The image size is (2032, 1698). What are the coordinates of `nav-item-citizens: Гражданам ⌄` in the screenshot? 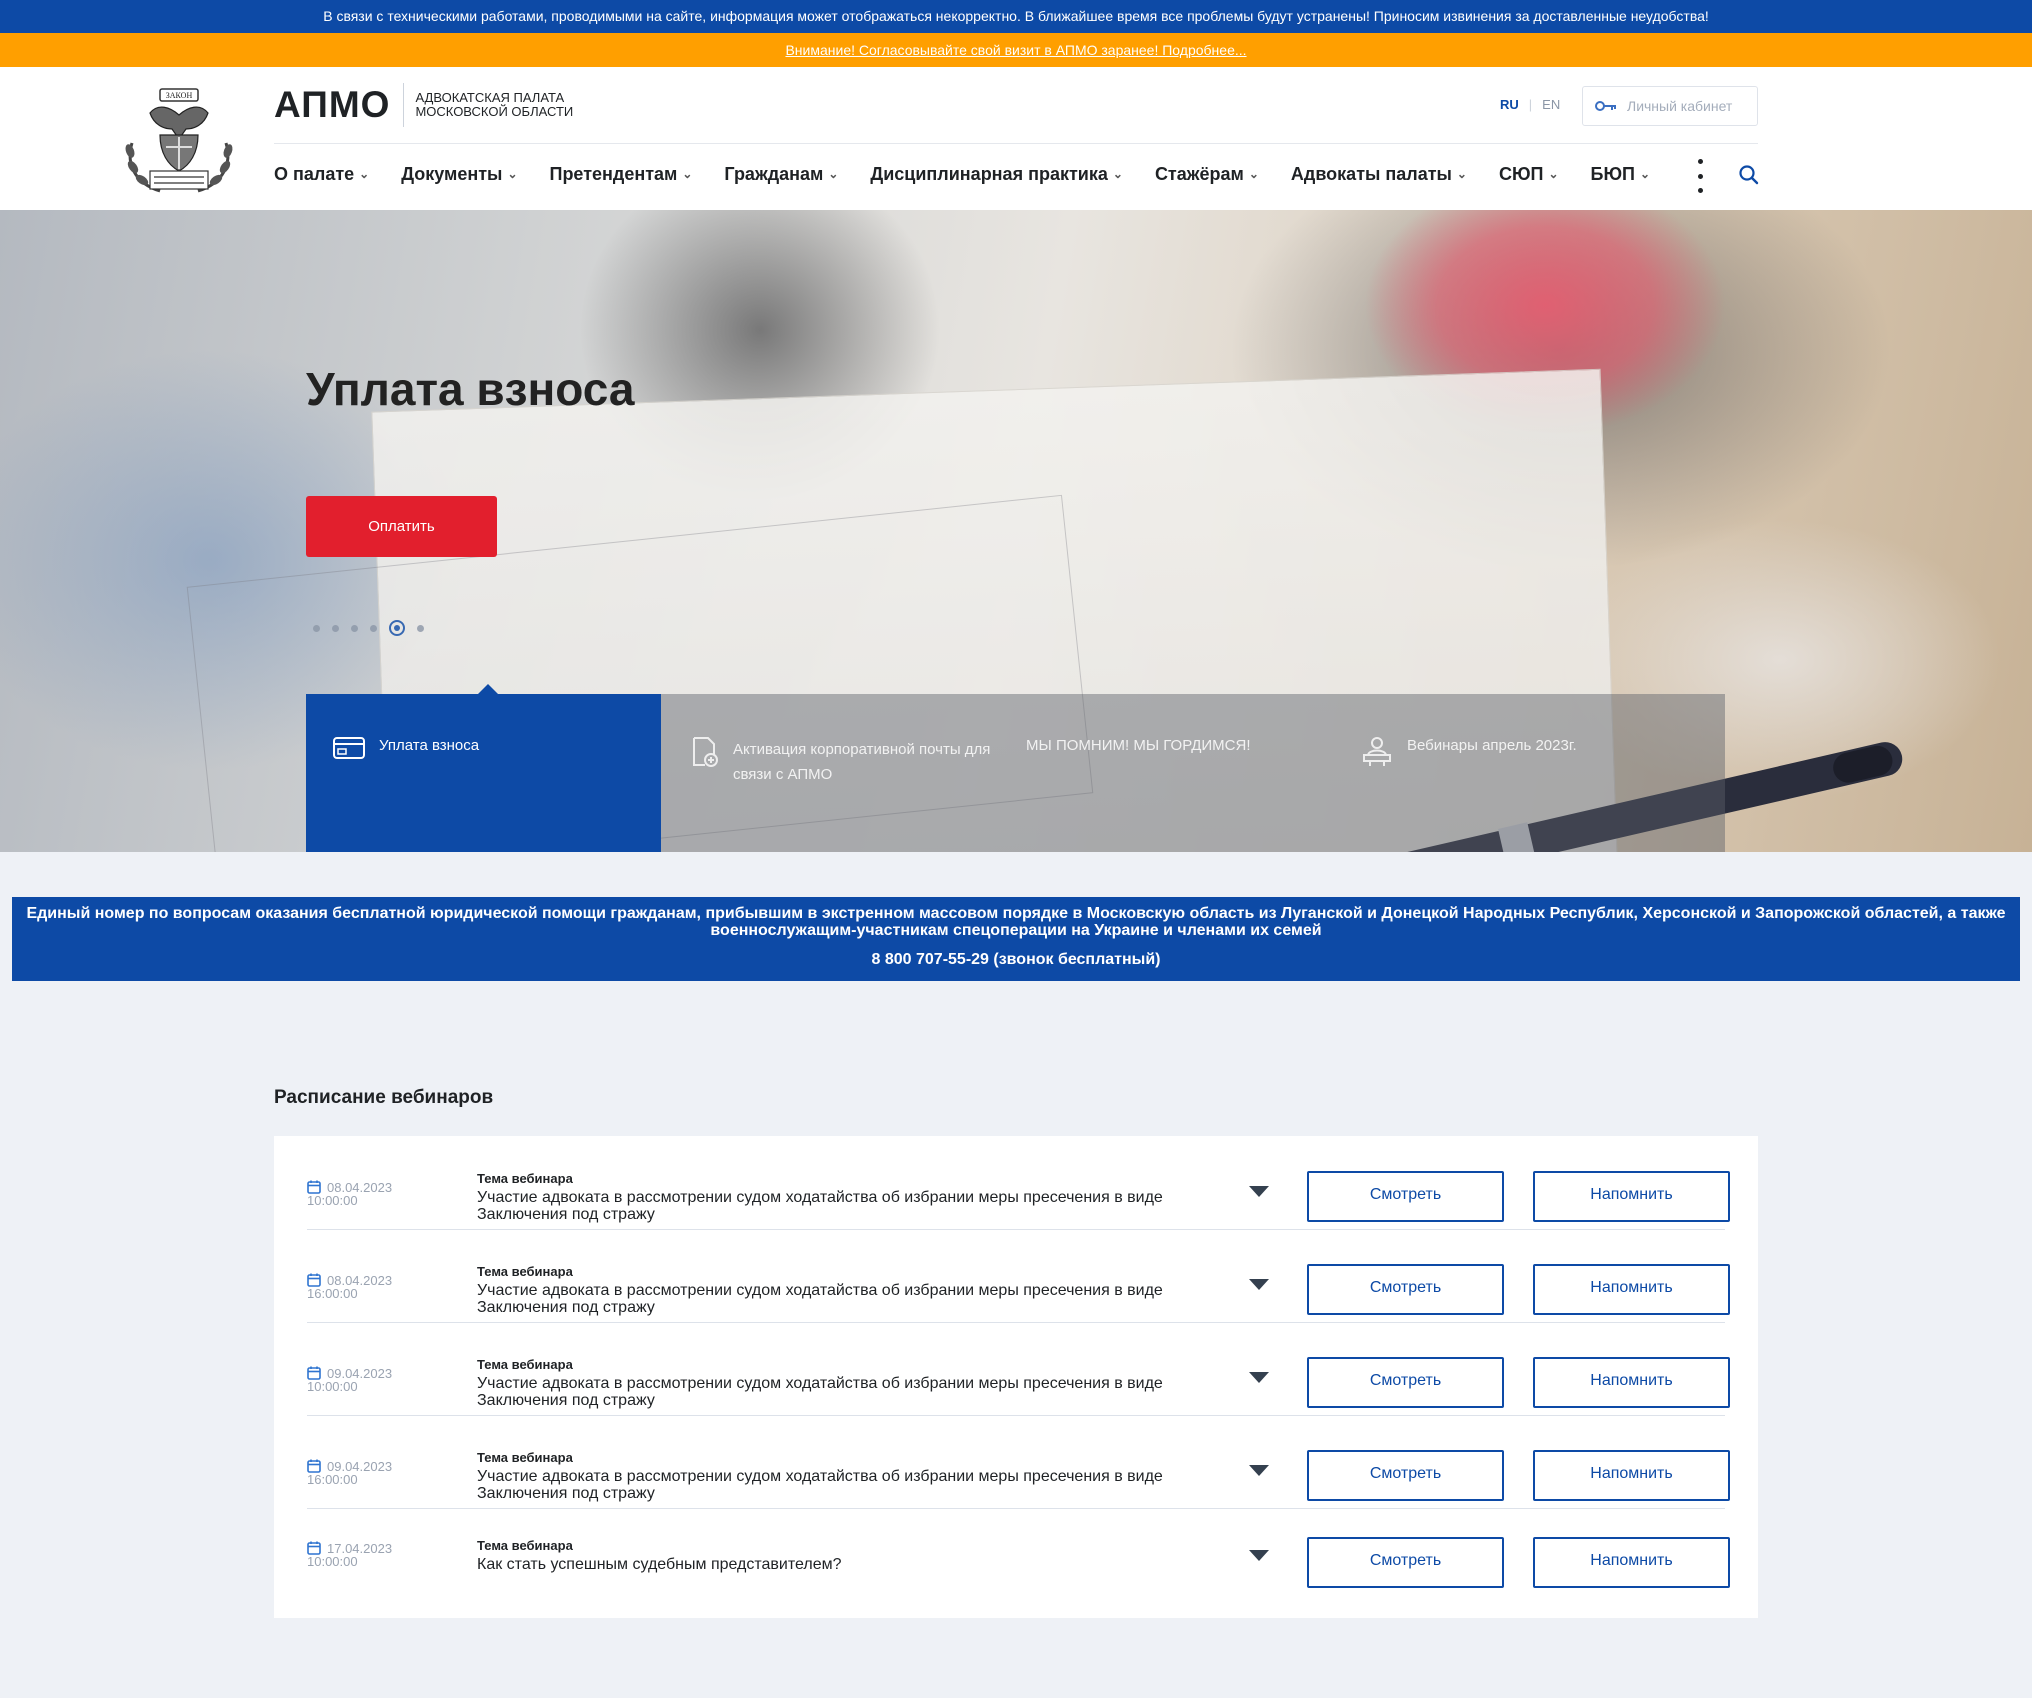 It's located at (781, 174).